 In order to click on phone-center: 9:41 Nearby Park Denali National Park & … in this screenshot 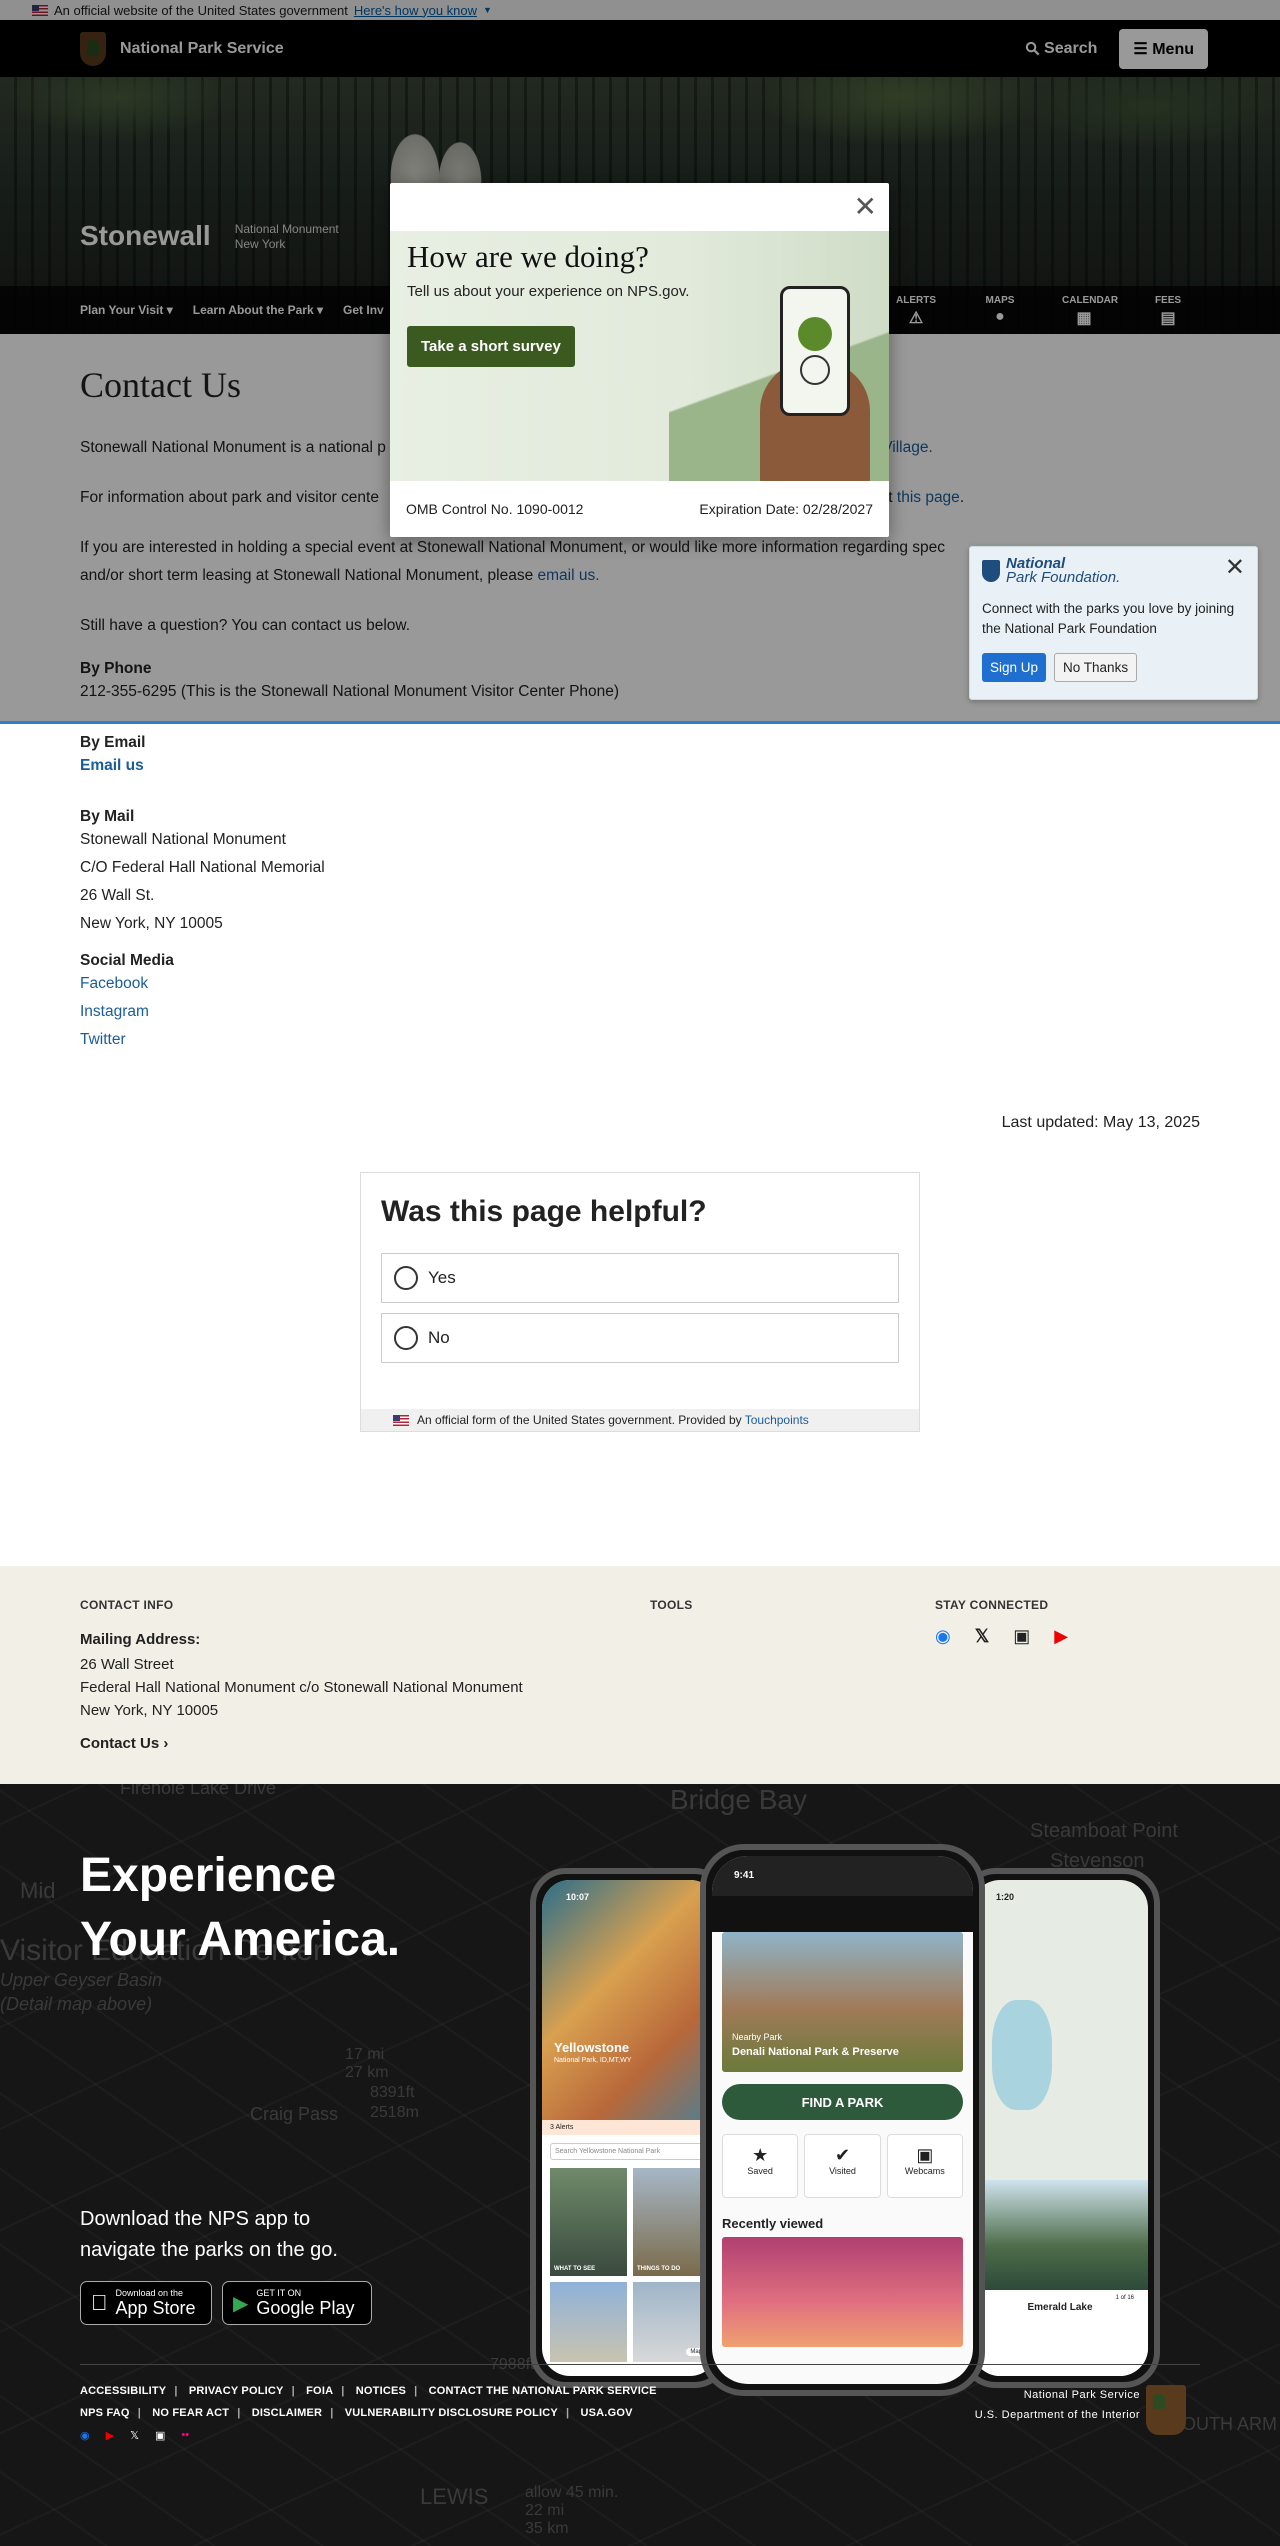, I will do `click(842, 2120)`.